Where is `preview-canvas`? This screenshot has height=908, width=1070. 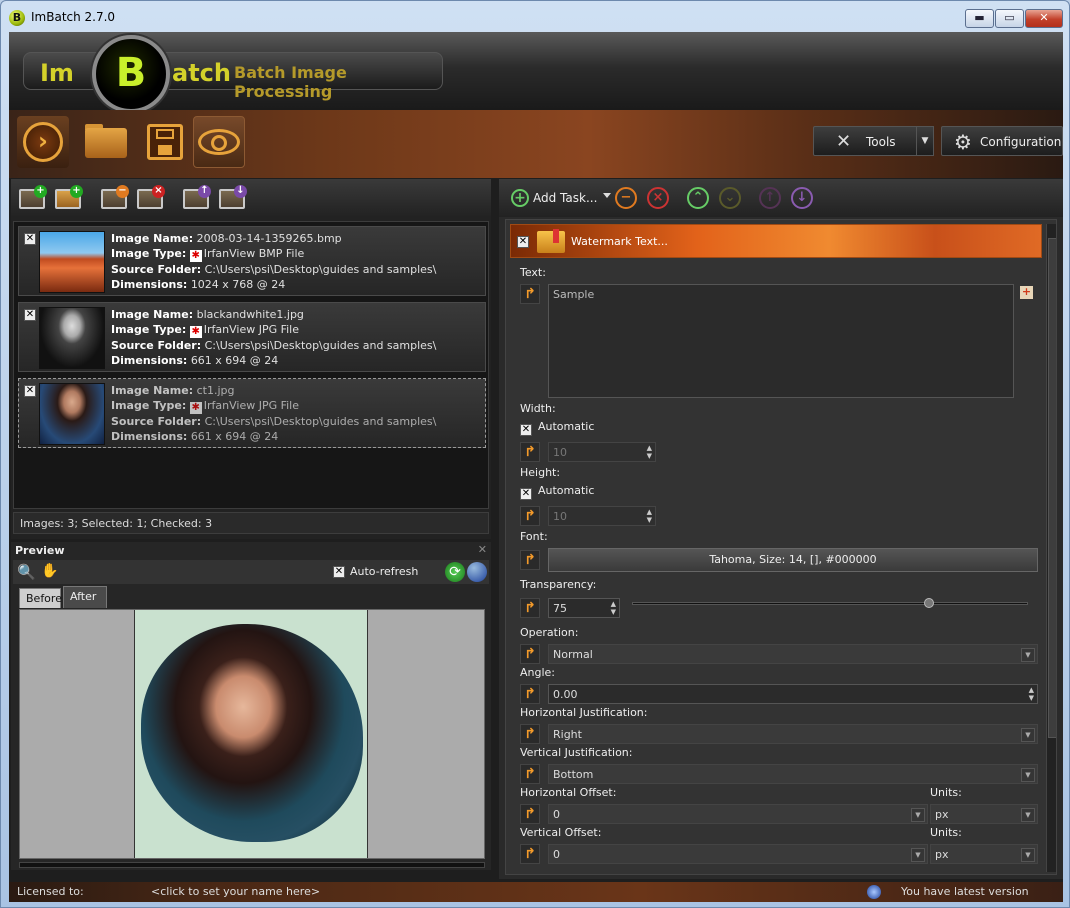
preview-canvas is located at coordinates (252, 734).